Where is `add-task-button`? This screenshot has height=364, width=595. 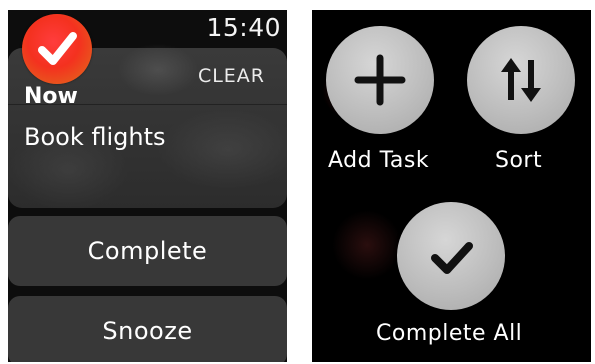
add-task-button is located at coordinates (380, 80).